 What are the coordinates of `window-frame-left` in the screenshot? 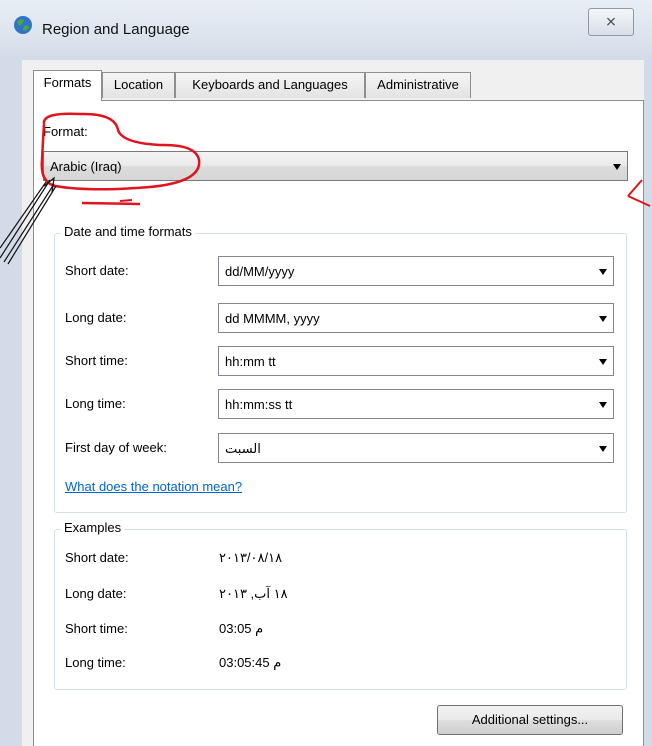 It's located at (11, 403).